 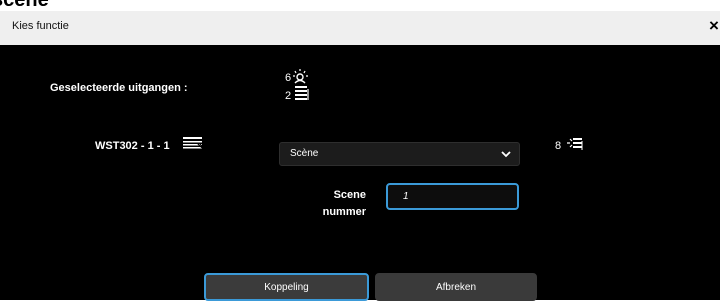 I want to click on chevron-down-icon, so click(x=506, y=154).